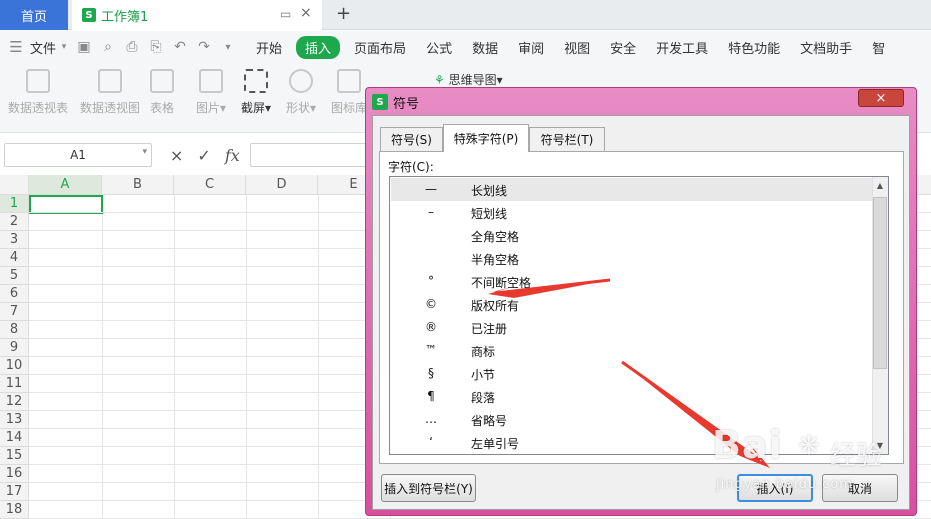 This screenshot has width=931, height=519. What do you see at coordinates (180, 47) in the screenshot?
I see `undo-icon: ↶` at bounding box center [180, 47].